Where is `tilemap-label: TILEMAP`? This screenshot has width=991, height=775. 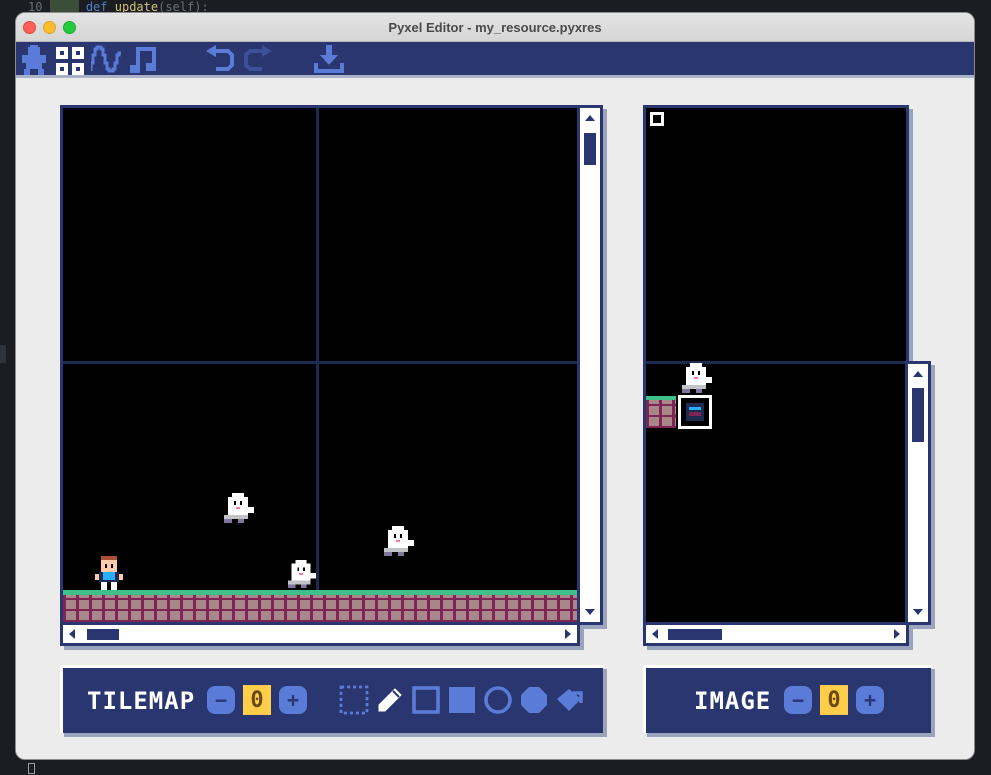
tilemap-label: TILEMAP is located at coordinates (141, 701).